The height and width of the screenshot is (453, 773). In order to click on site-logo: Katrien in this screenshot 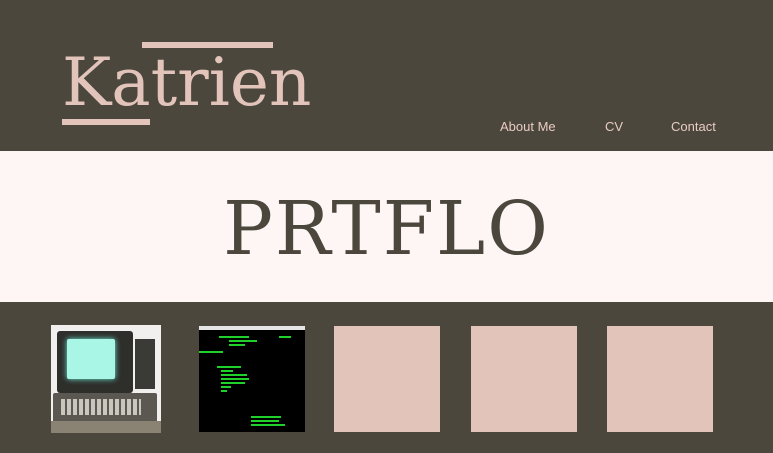, I will do `click(186, 85)`.